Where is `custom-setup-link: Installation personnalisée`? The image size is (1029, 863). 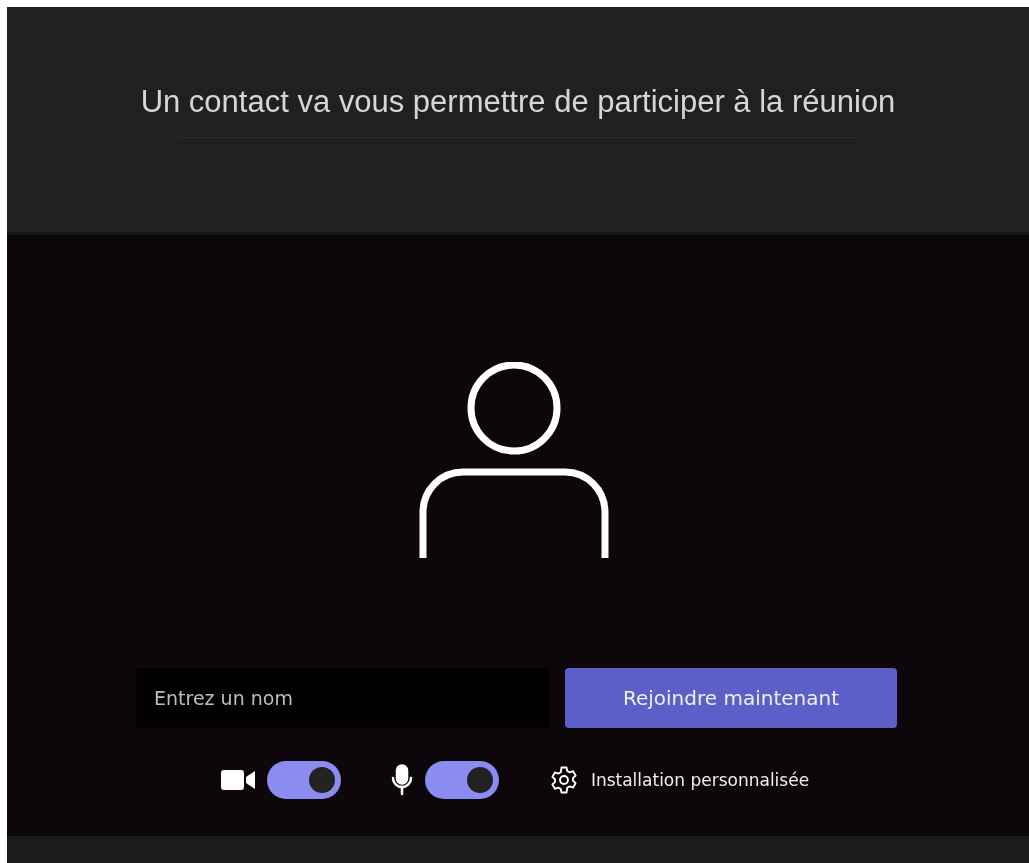 custom-setup-link: Installation personnalisée is located at coordinates (679, 780).